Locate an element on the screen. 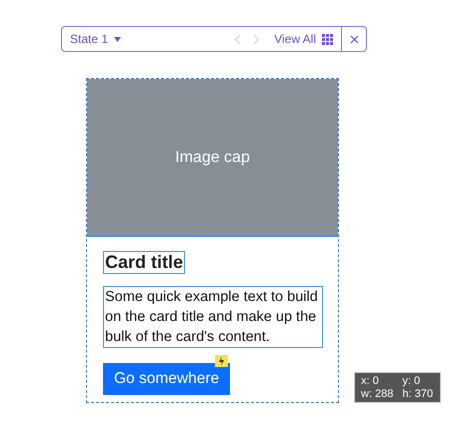  card-title: Card title is located at coordinates (144, 262).